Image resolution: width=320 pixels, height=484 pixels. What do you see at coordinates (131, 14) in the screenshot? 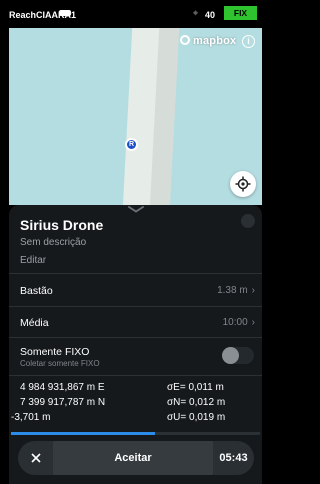
I see `status-bar: ReachCIAARA1 ⌖ 40 FIX` at bounding box center [131, 14].